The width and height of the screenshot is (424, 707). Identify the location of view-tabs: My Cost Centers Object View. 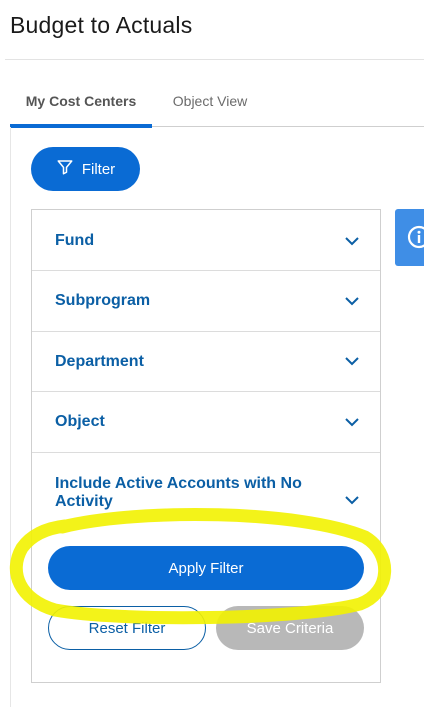
(217, 94).